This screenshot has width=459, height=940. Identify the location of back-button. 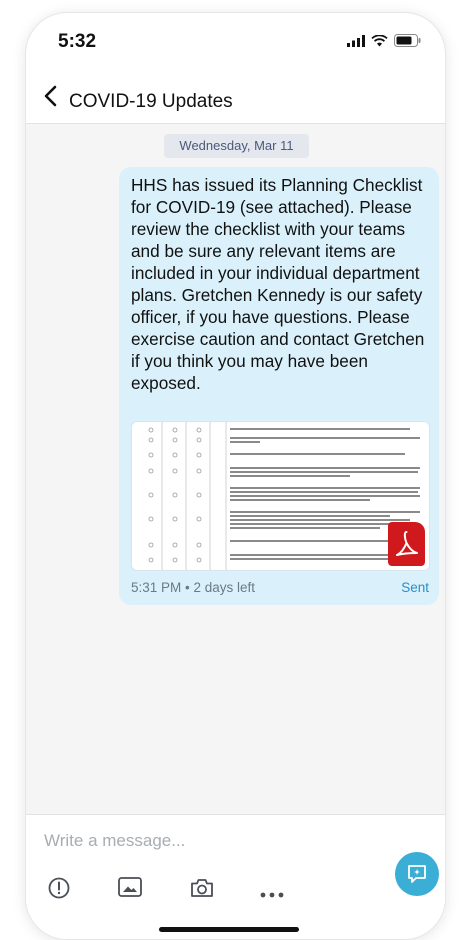
(51, 96).